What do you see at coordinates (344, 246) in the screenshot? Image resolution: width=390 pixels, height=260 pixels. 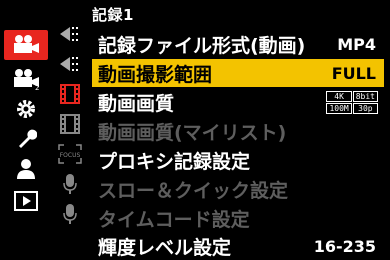 I see `menu-item-value: 16-235` at bounding box center [344, 246].